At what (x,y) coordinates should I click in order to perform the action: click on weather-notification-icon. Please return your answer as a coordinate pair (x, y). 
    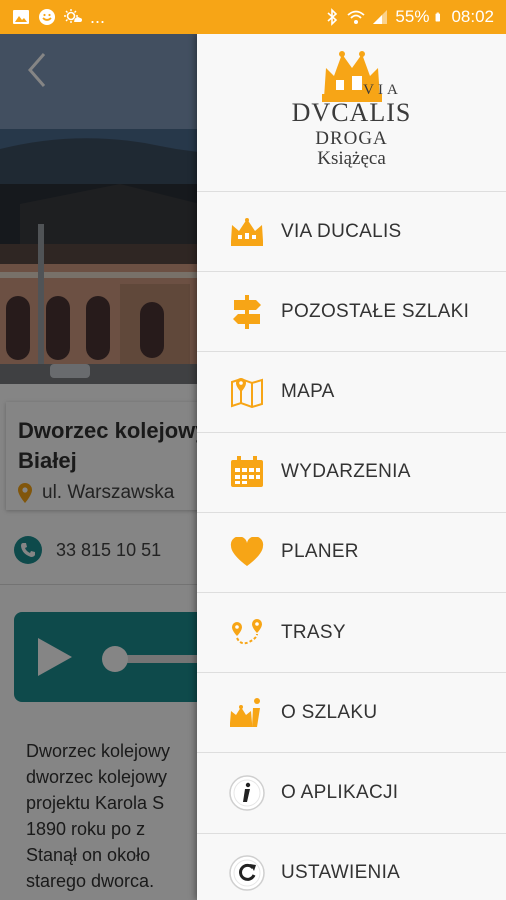
    Looking at the image, I should click on (73, 16).